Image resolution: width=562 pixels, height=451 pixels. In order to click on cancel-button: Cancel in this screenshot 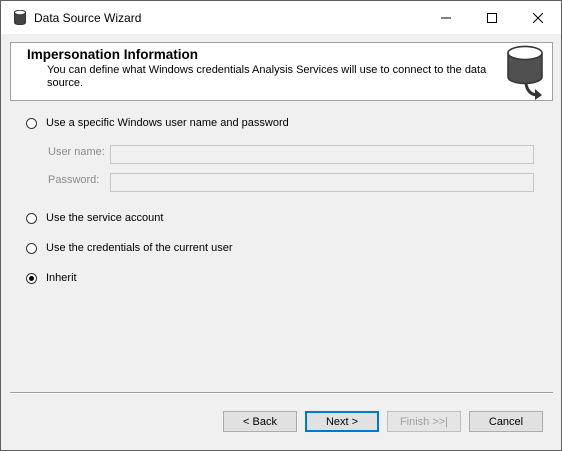, I will do `click(506, 421)`.